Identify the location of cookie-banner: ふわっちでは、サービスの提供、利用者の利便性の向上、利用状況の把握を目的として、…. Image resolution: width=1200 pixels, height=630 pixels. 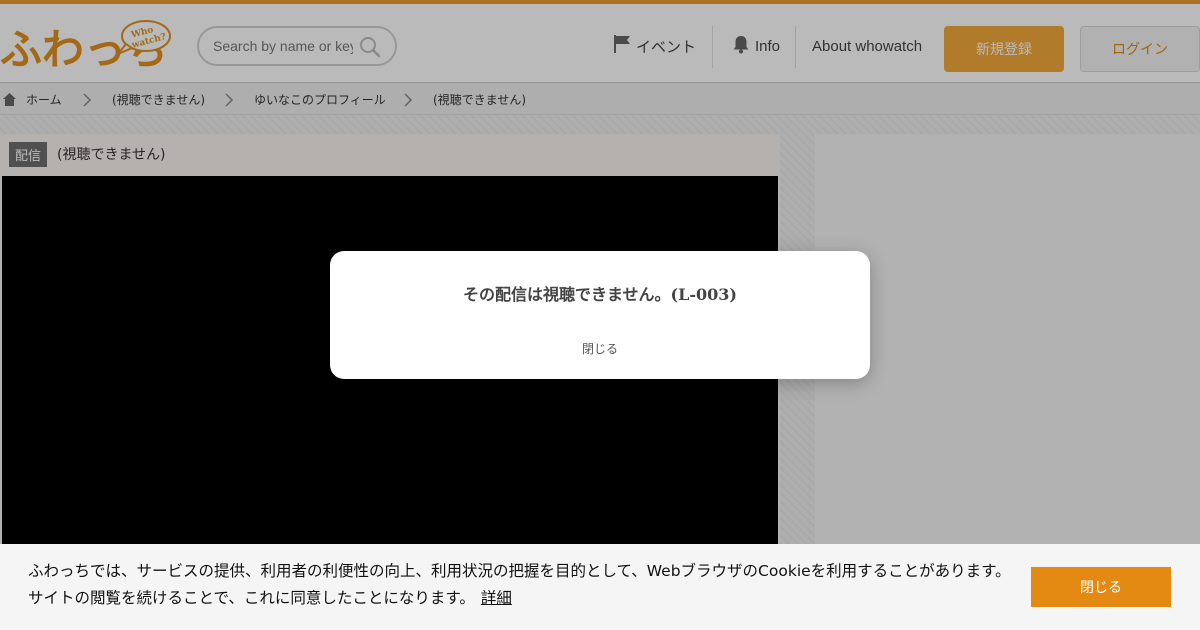
(600, 587).